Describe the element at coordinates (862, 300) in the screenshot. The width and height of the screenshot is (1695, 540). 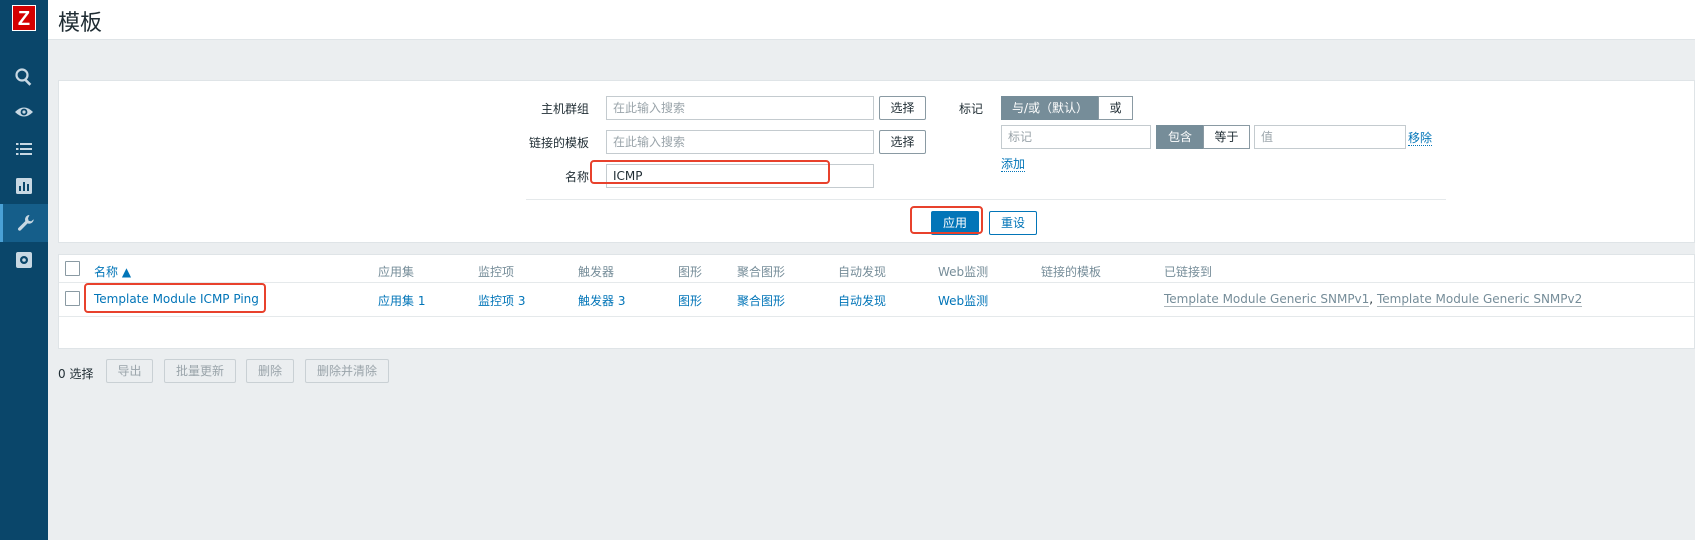
I see `discovery-link: 自动发现` at that location.